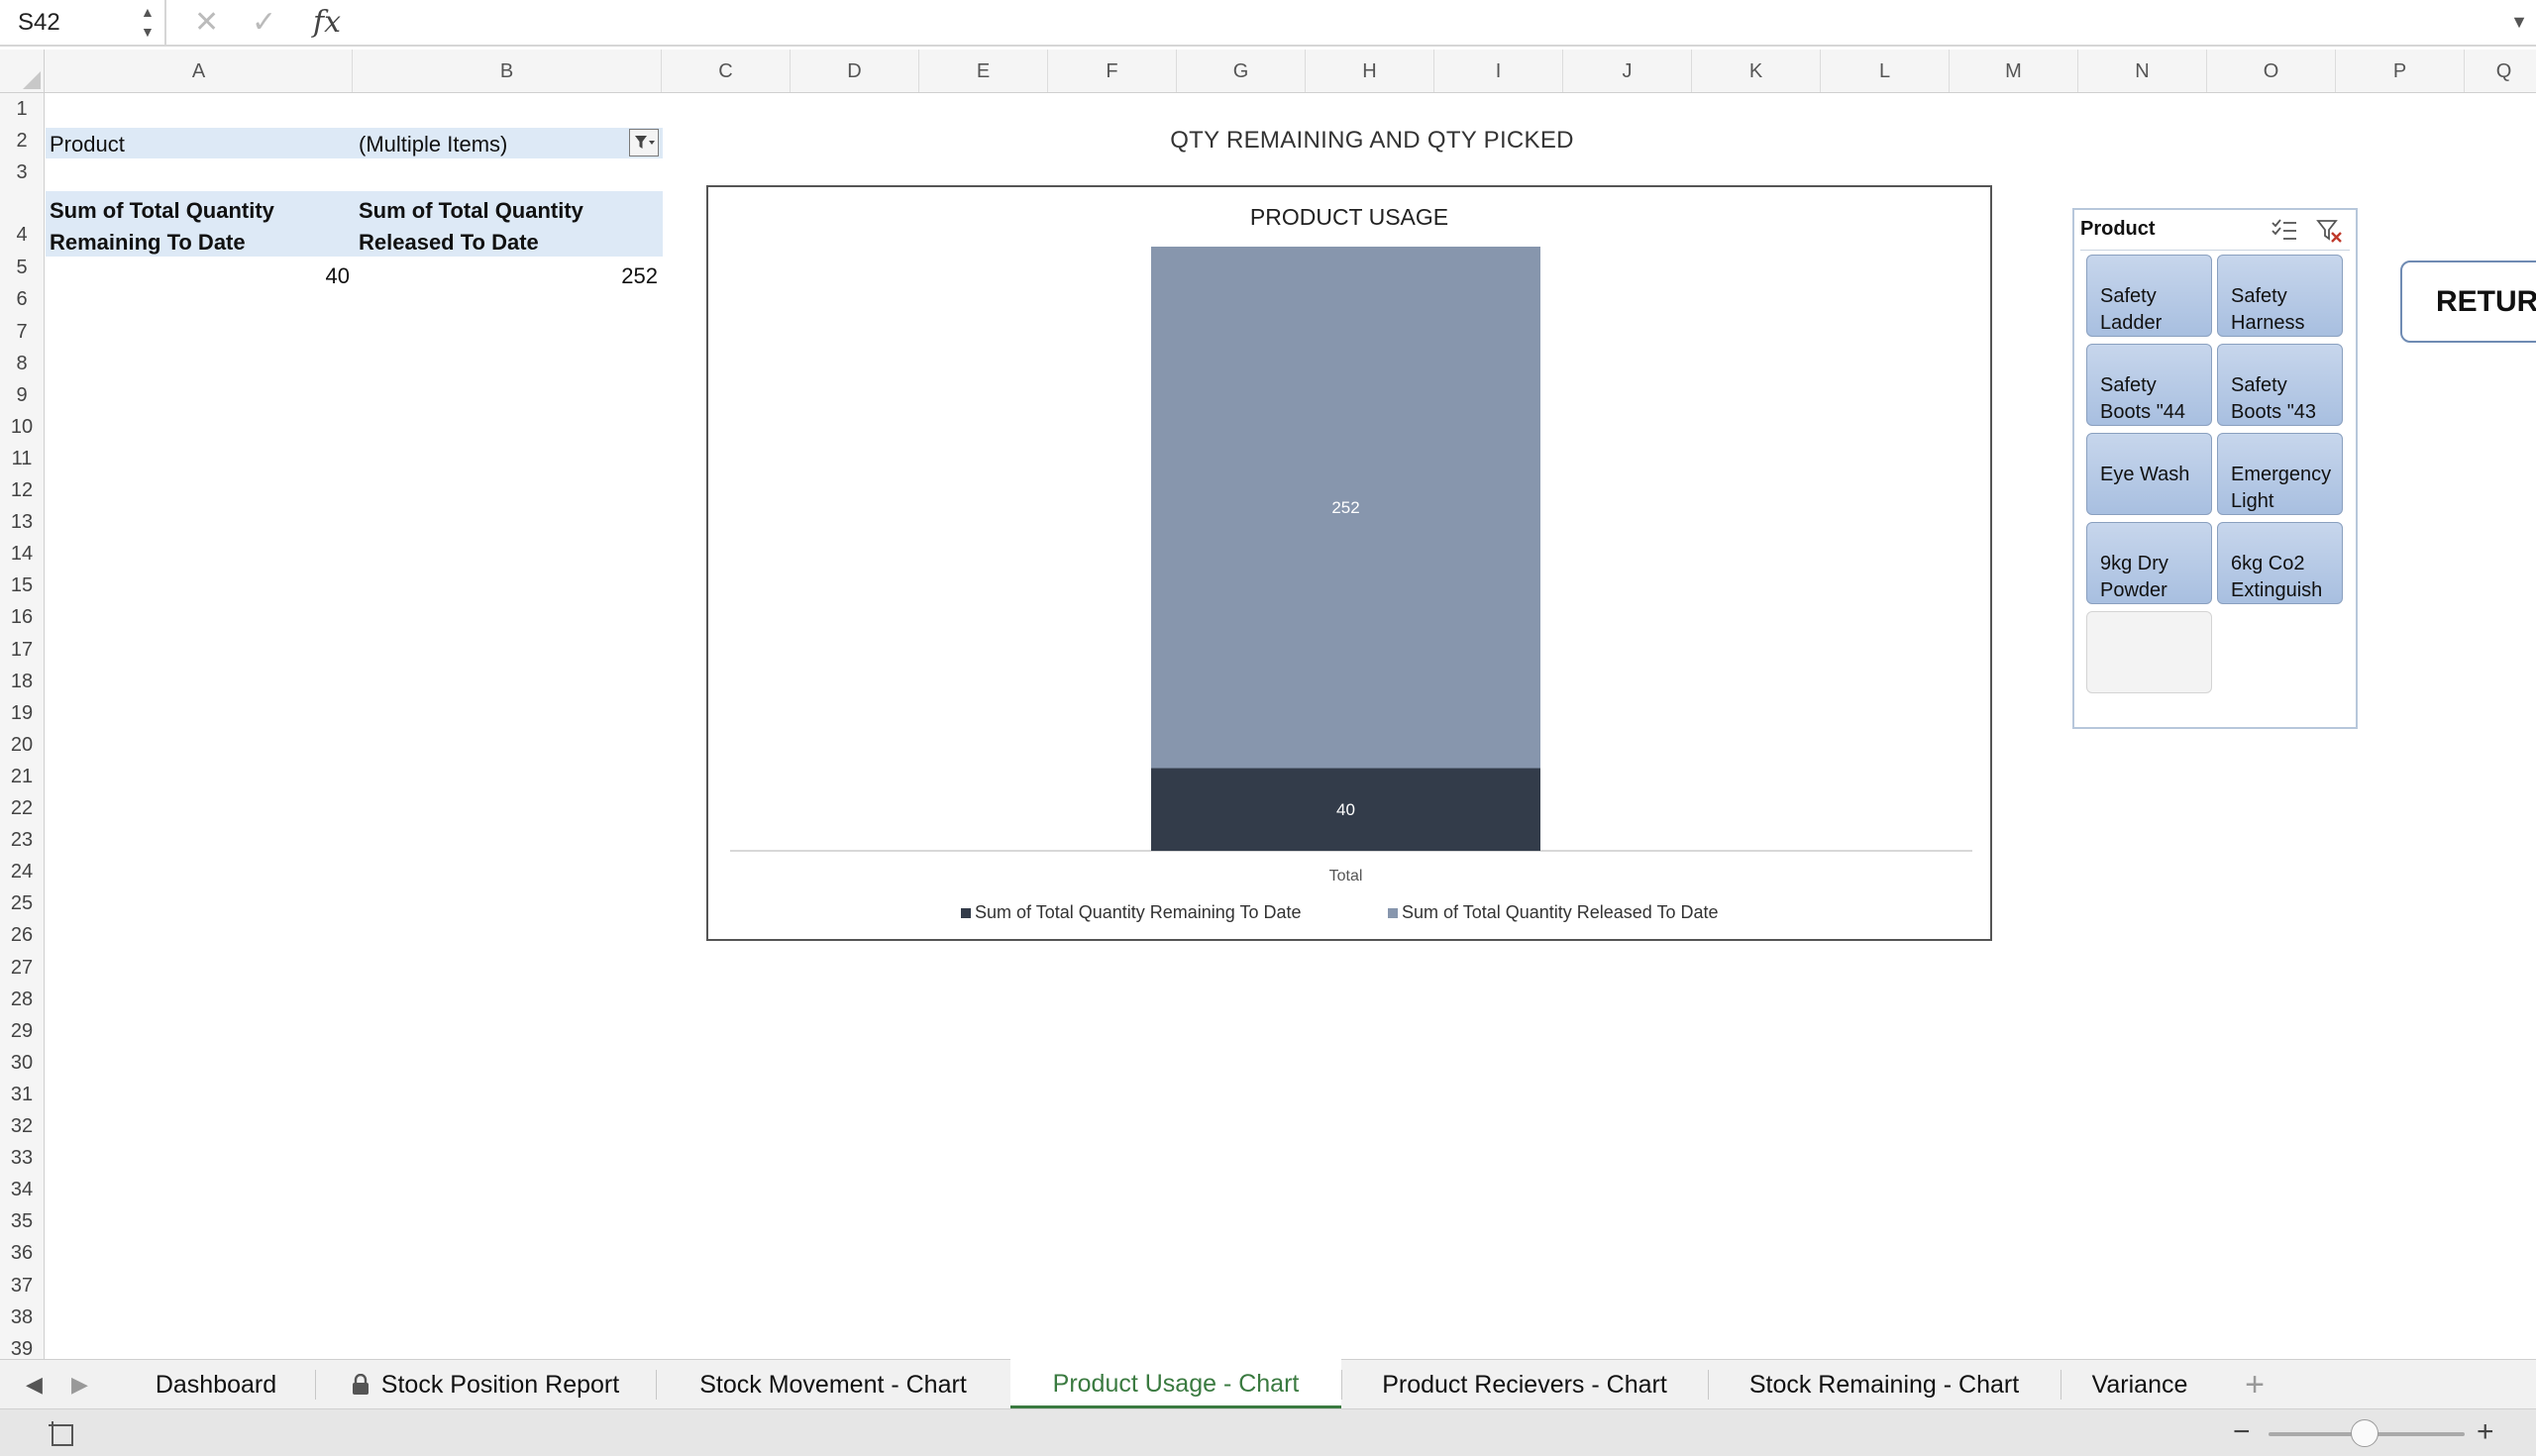 The image size is (2536, 1456). Describe the element at coordinates (22, 1317) in the screenshot. I see `row-header-cell: 38` at that location.